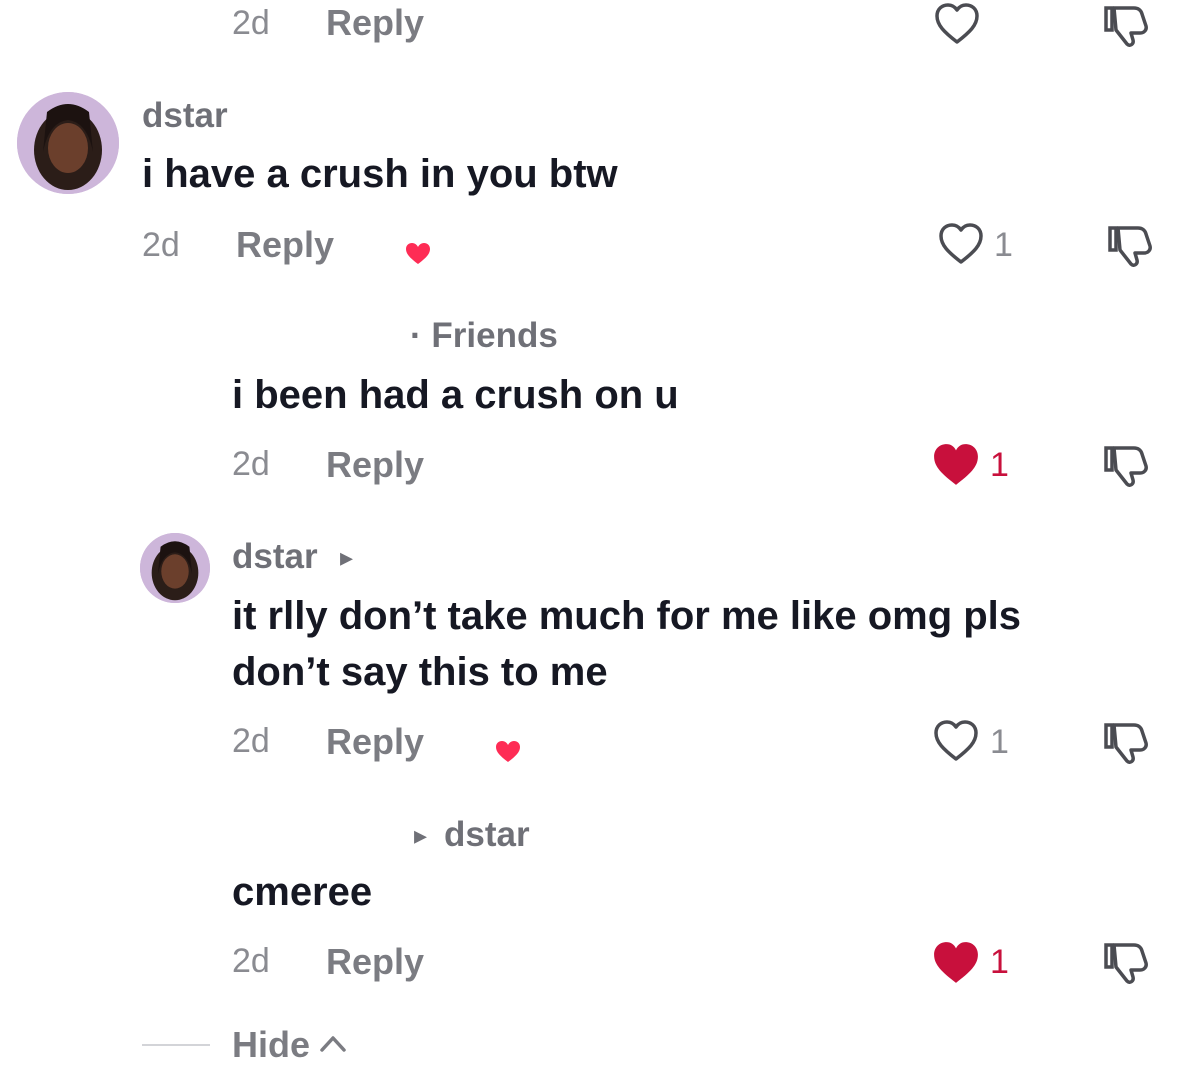 This screenshot has width=1200, height=1092. What do you see at coordinates (484, 335) in the screenshot?
I see `friends-label: · Friends` at bounding box center [484, 335].